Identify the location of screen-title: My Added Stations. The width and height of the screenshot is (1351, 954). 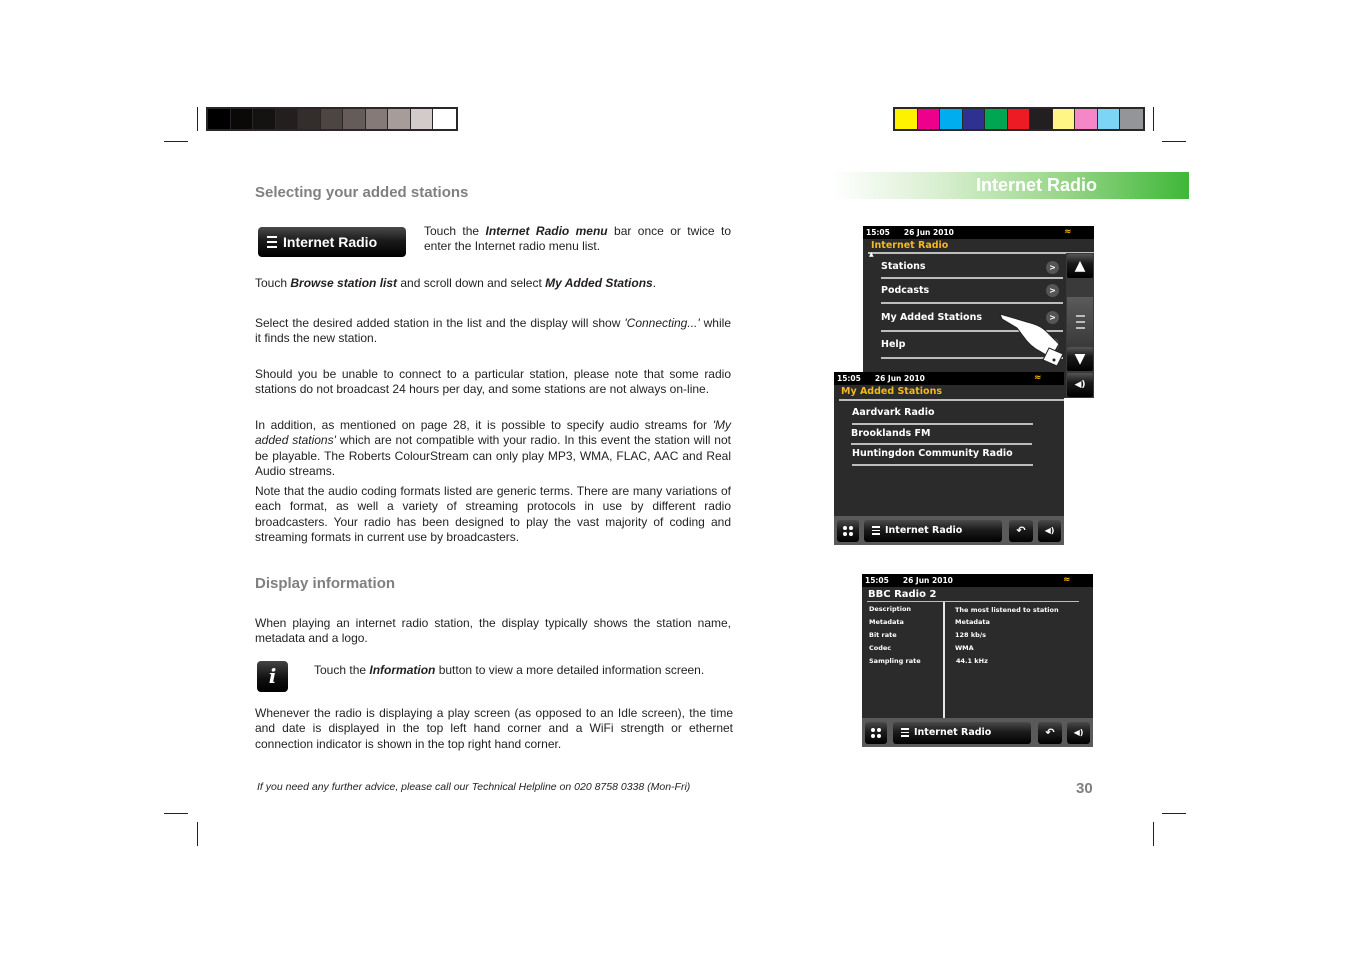
(891, 391).